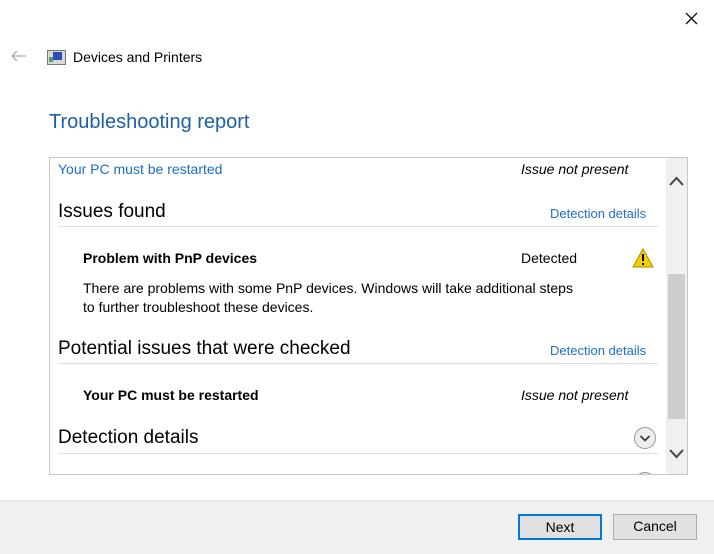 This screenshot has height=554, width=714. I want to click on page-title: Troubleshooting report, so click(149, 122).